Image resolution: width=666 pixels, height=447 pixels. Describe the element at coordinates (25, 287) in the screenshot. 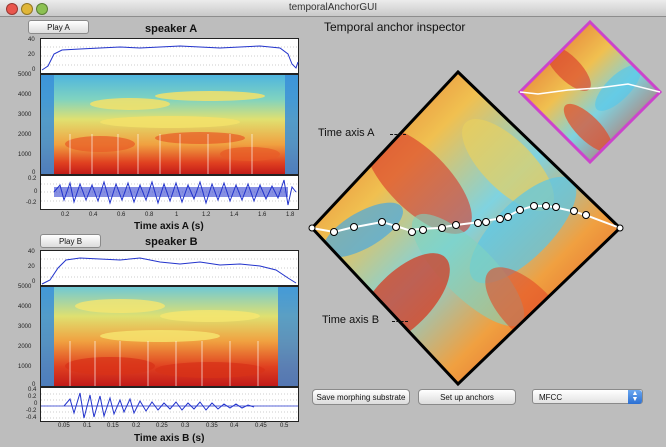

I see `spec-b-tick: 5000` at that location.